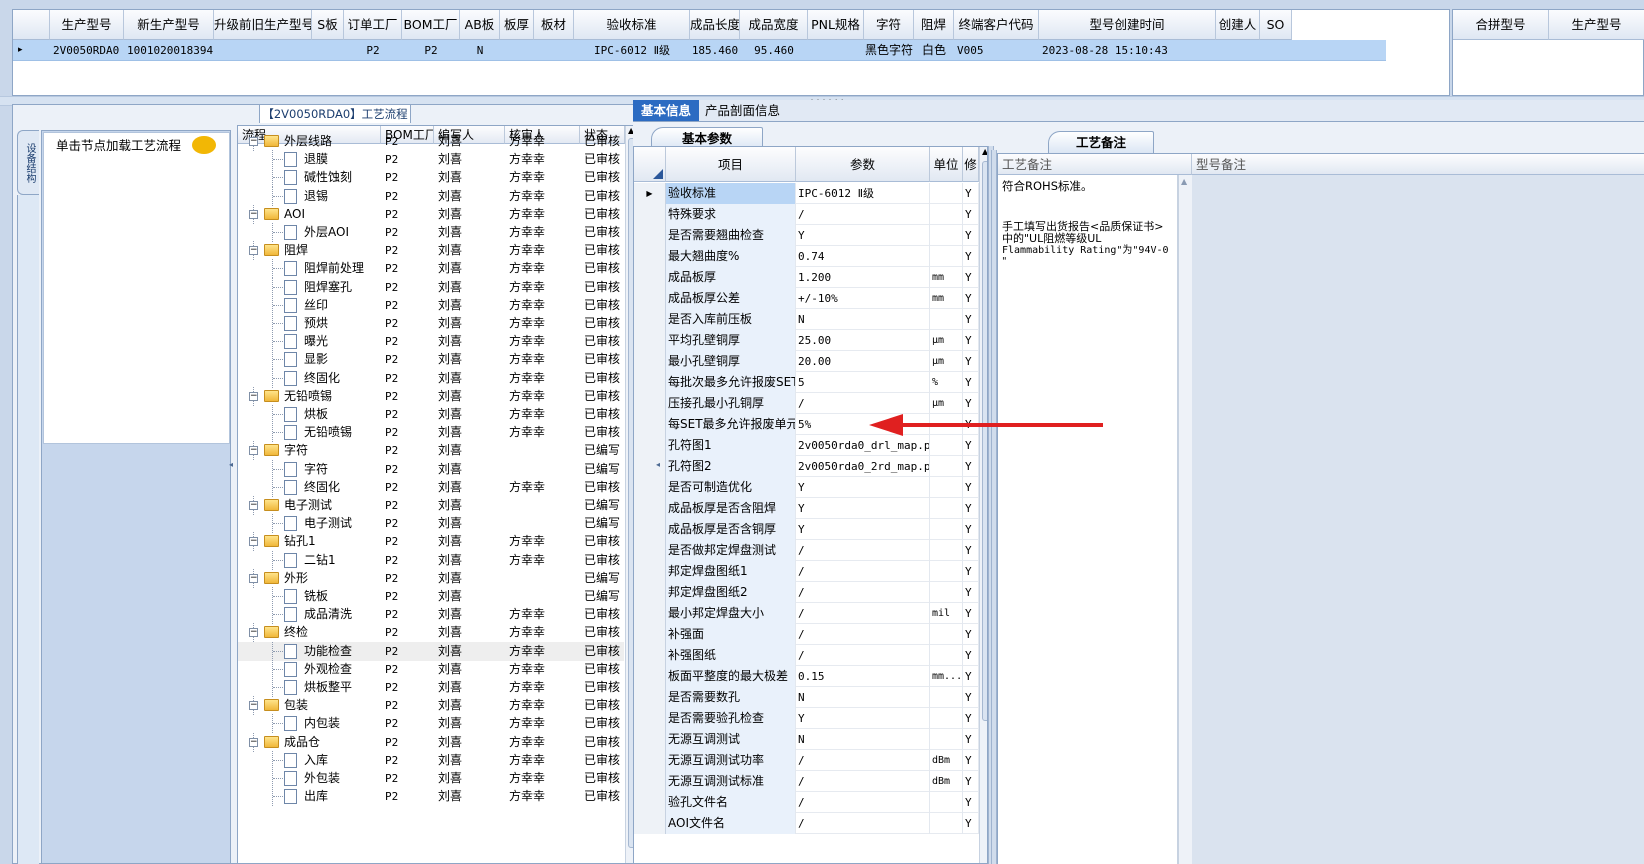  I want to click on cell-bom-factory: P2, so click(431, 50).